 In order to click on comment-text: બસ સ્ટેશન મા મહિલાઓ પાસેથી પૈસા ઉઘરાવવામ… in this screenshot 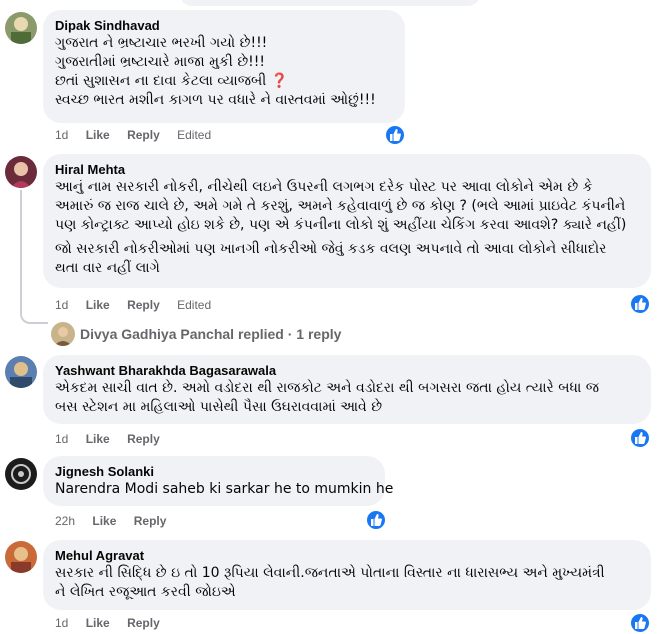, I will do `click(219, 407)`.